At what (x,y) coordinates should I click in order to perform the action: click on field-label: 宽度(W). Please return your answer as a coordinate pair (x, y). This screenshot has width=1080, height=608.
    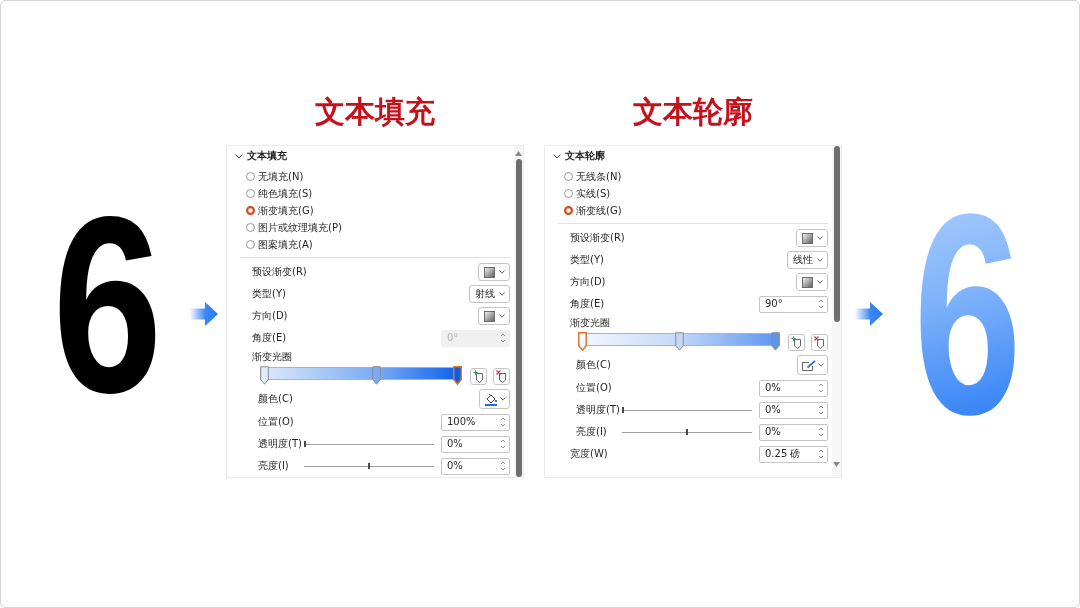
    Looking at the image, I should click on (589, 454).